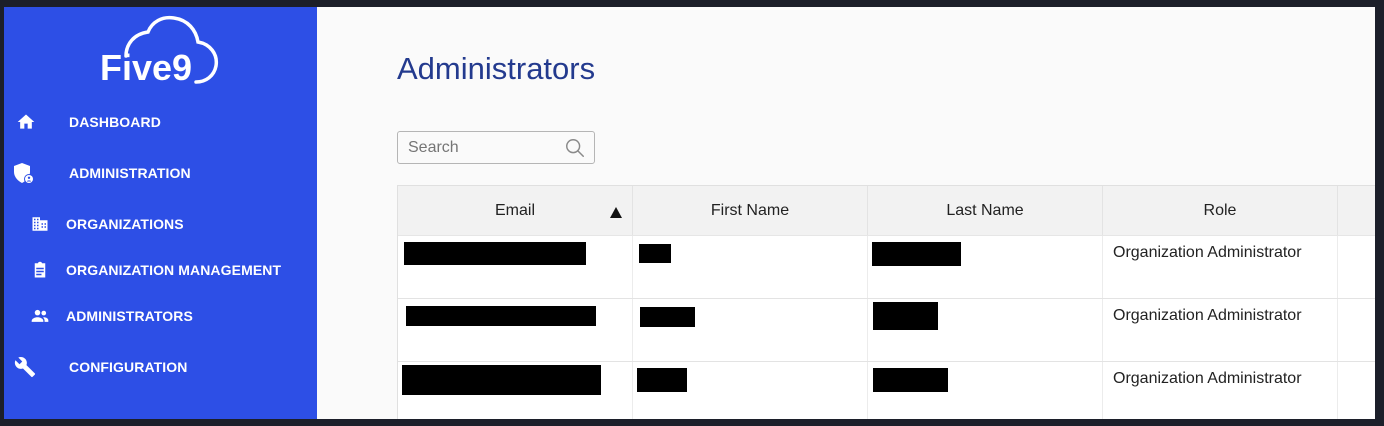 This screenshot has height=426, width=1384. Describe the element at coordinates (24, 173) in the screenshot. I see `shield-user-icon` at that location.